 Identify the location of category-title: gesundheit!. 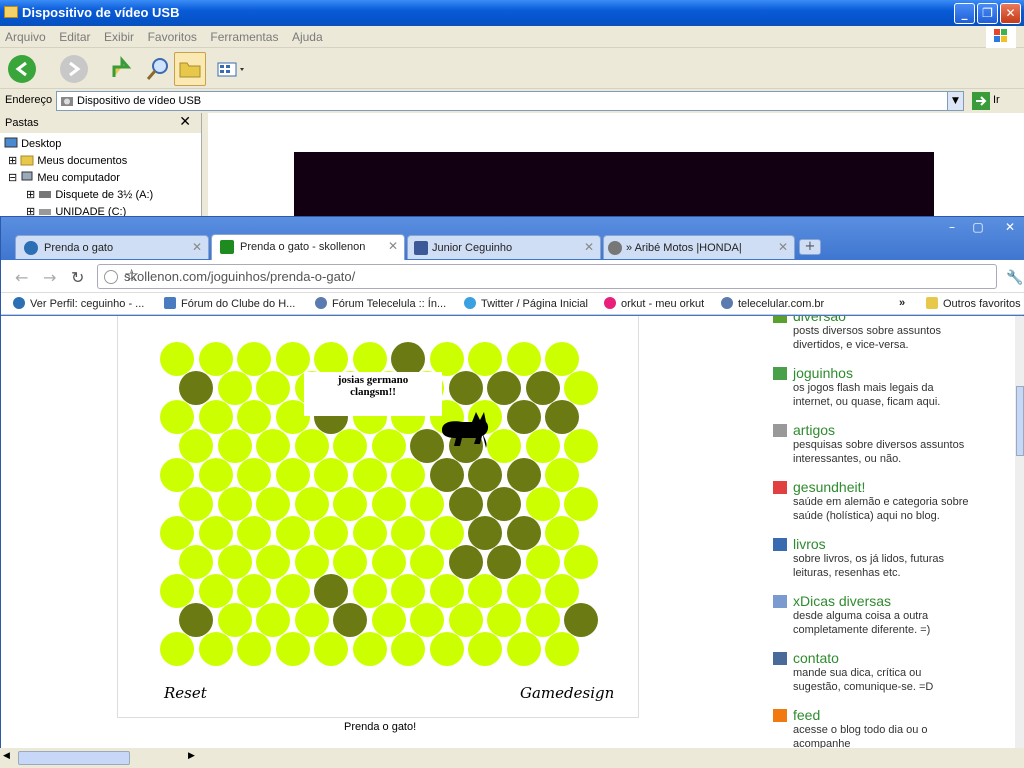
(871, 487).